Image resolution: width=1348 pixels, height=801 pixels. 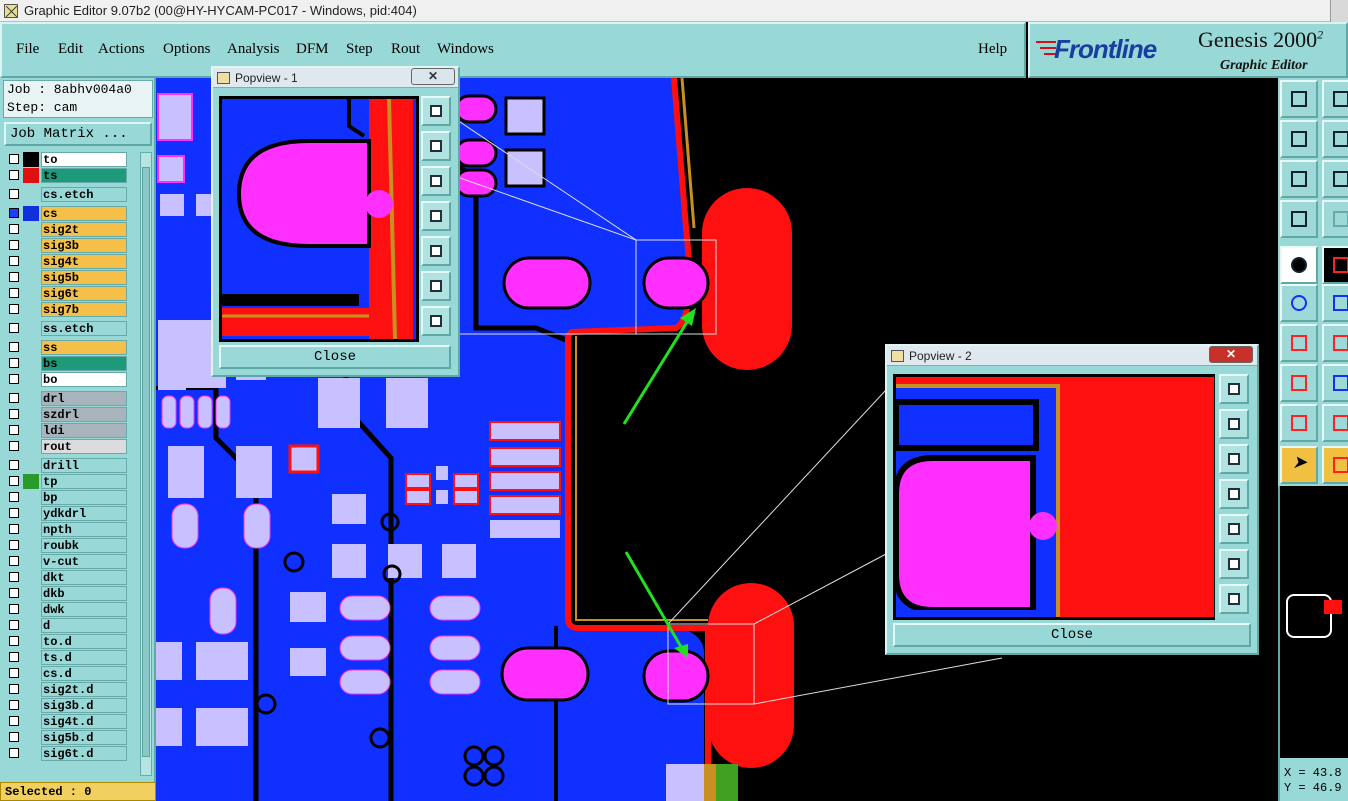 I want to click on layer-row: dwk, so click(x=66, y=609).